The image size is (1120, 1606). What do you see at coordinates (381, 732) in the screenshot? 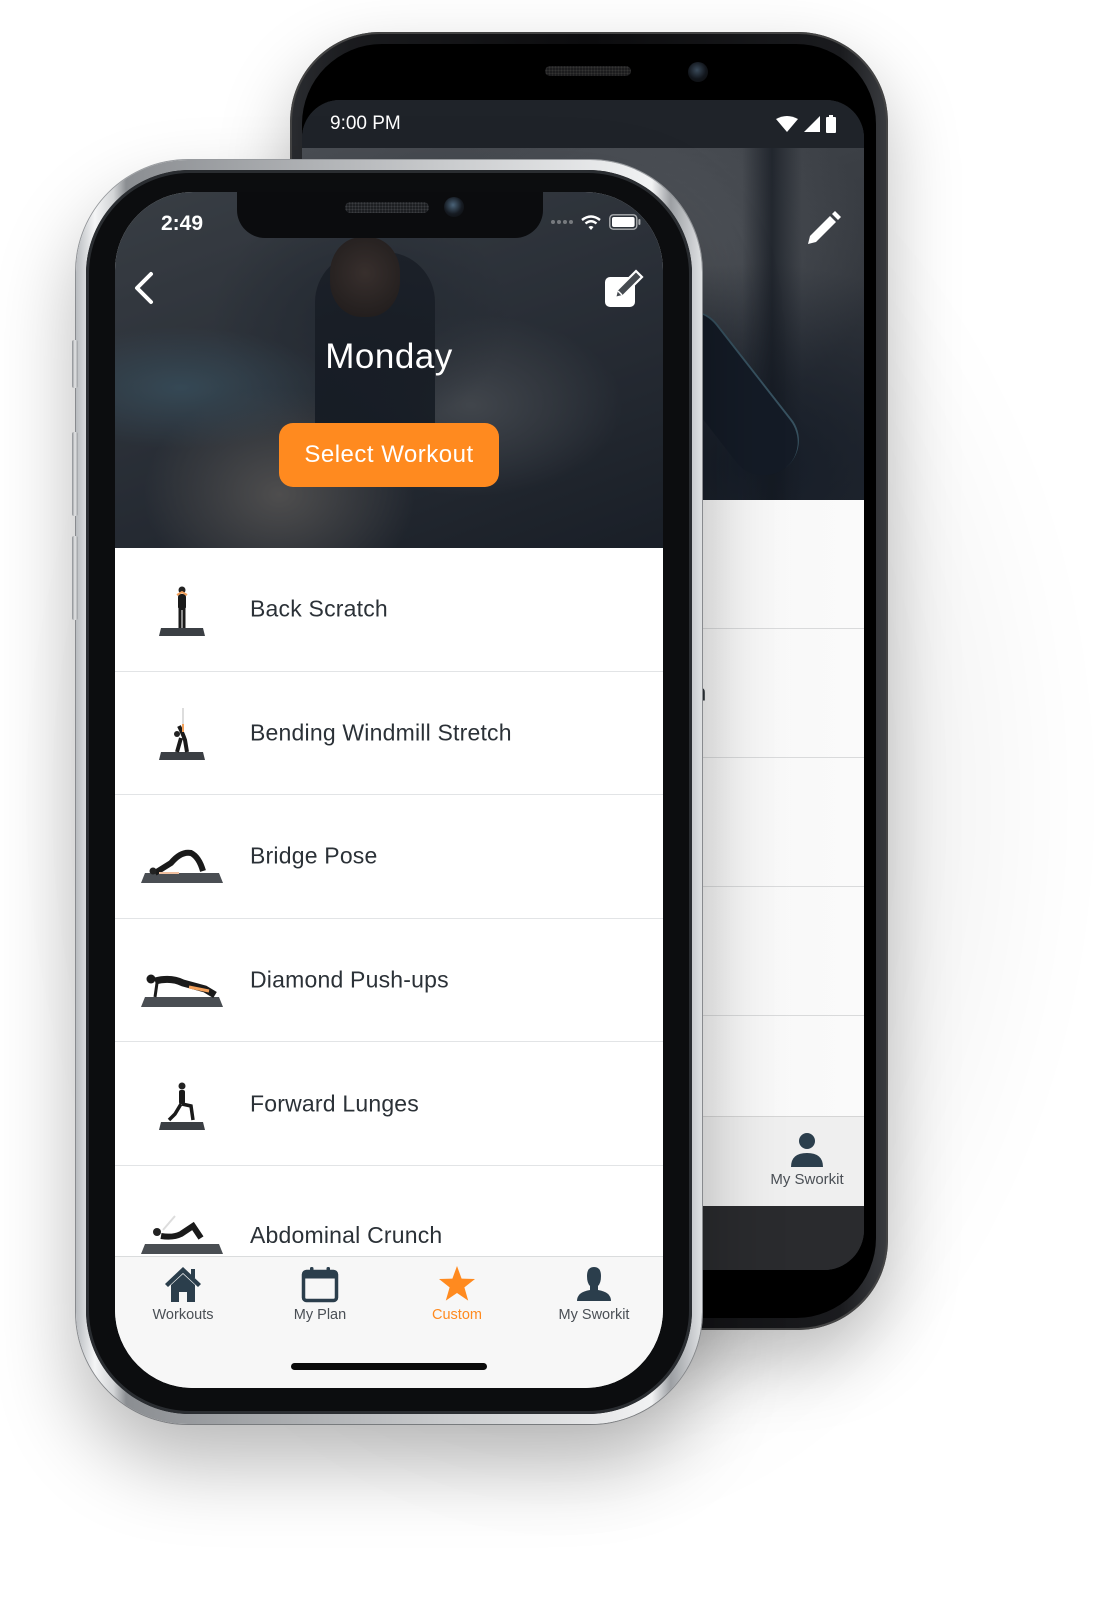
I see `exercise-name: Bending Windmill Stretch` at bounding box center [381, 732].